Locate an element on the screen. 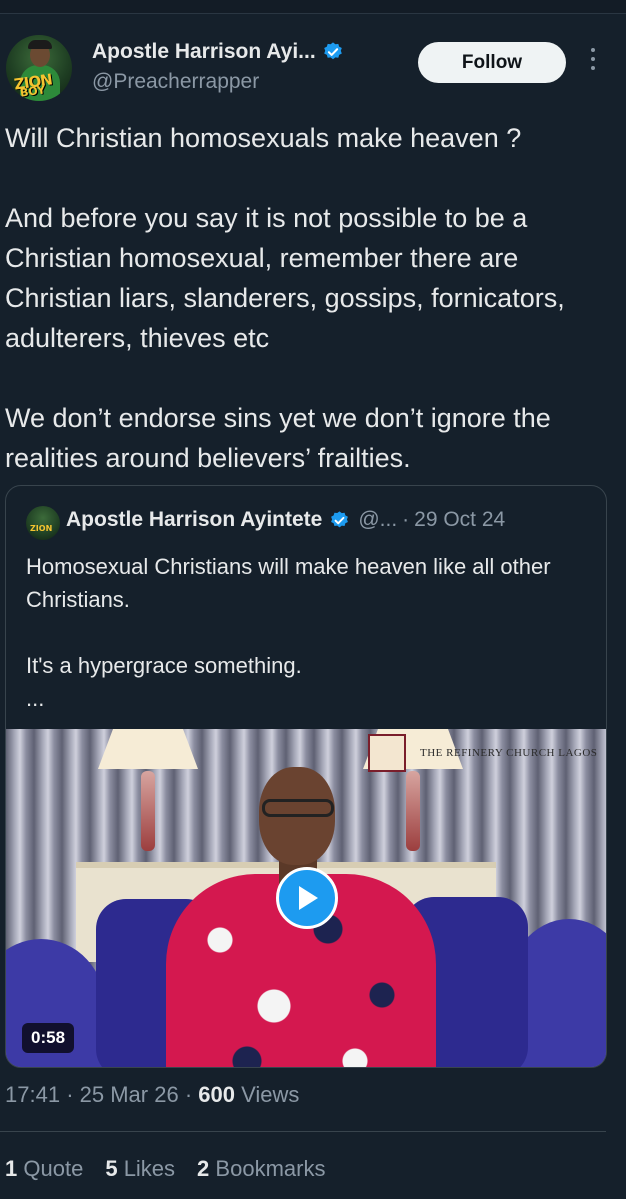 The width and height of the screenshot is (626, 1199). watermark-text: THE REFINERY CHURCH LAGOS is located at coordinates (509, 753).